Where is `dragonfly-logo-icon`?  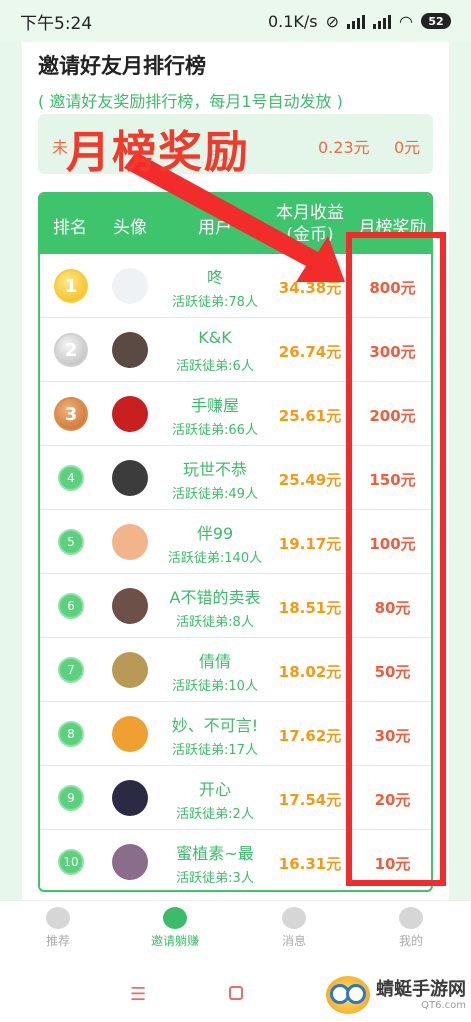 dragonfly-logo-icon is located at coordinates (348, 995).